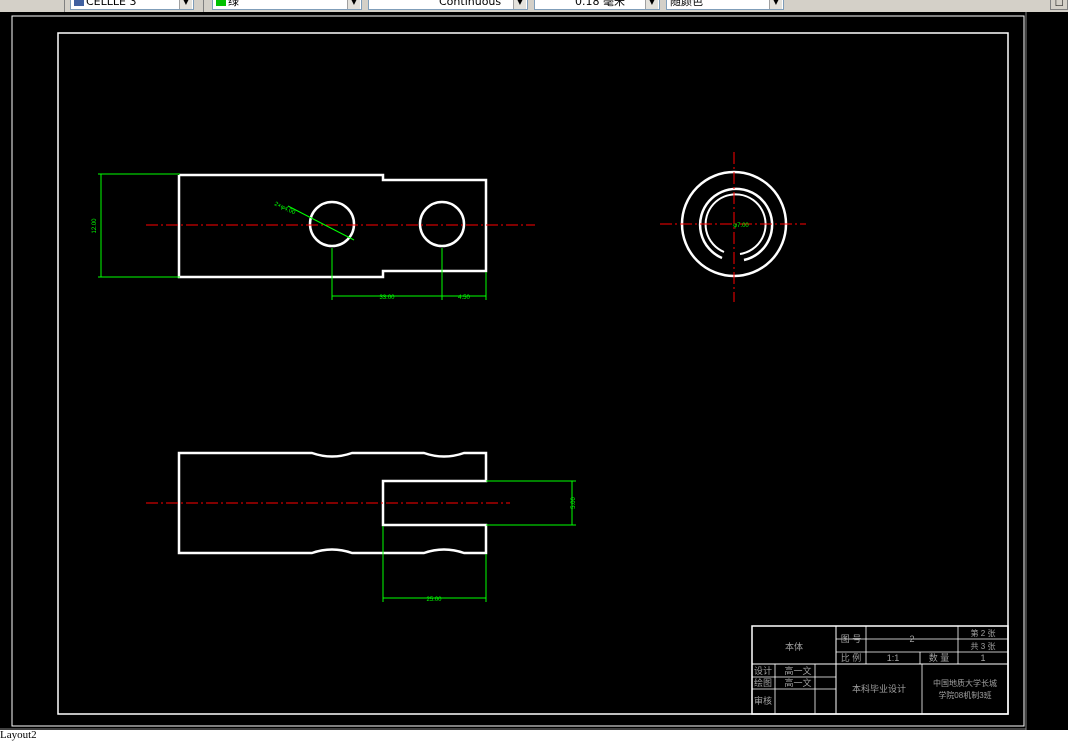  What do you see at coordinates (233, 4) in the screenshot?
I see `color-value: 绿` at bounding box center [233, 4].